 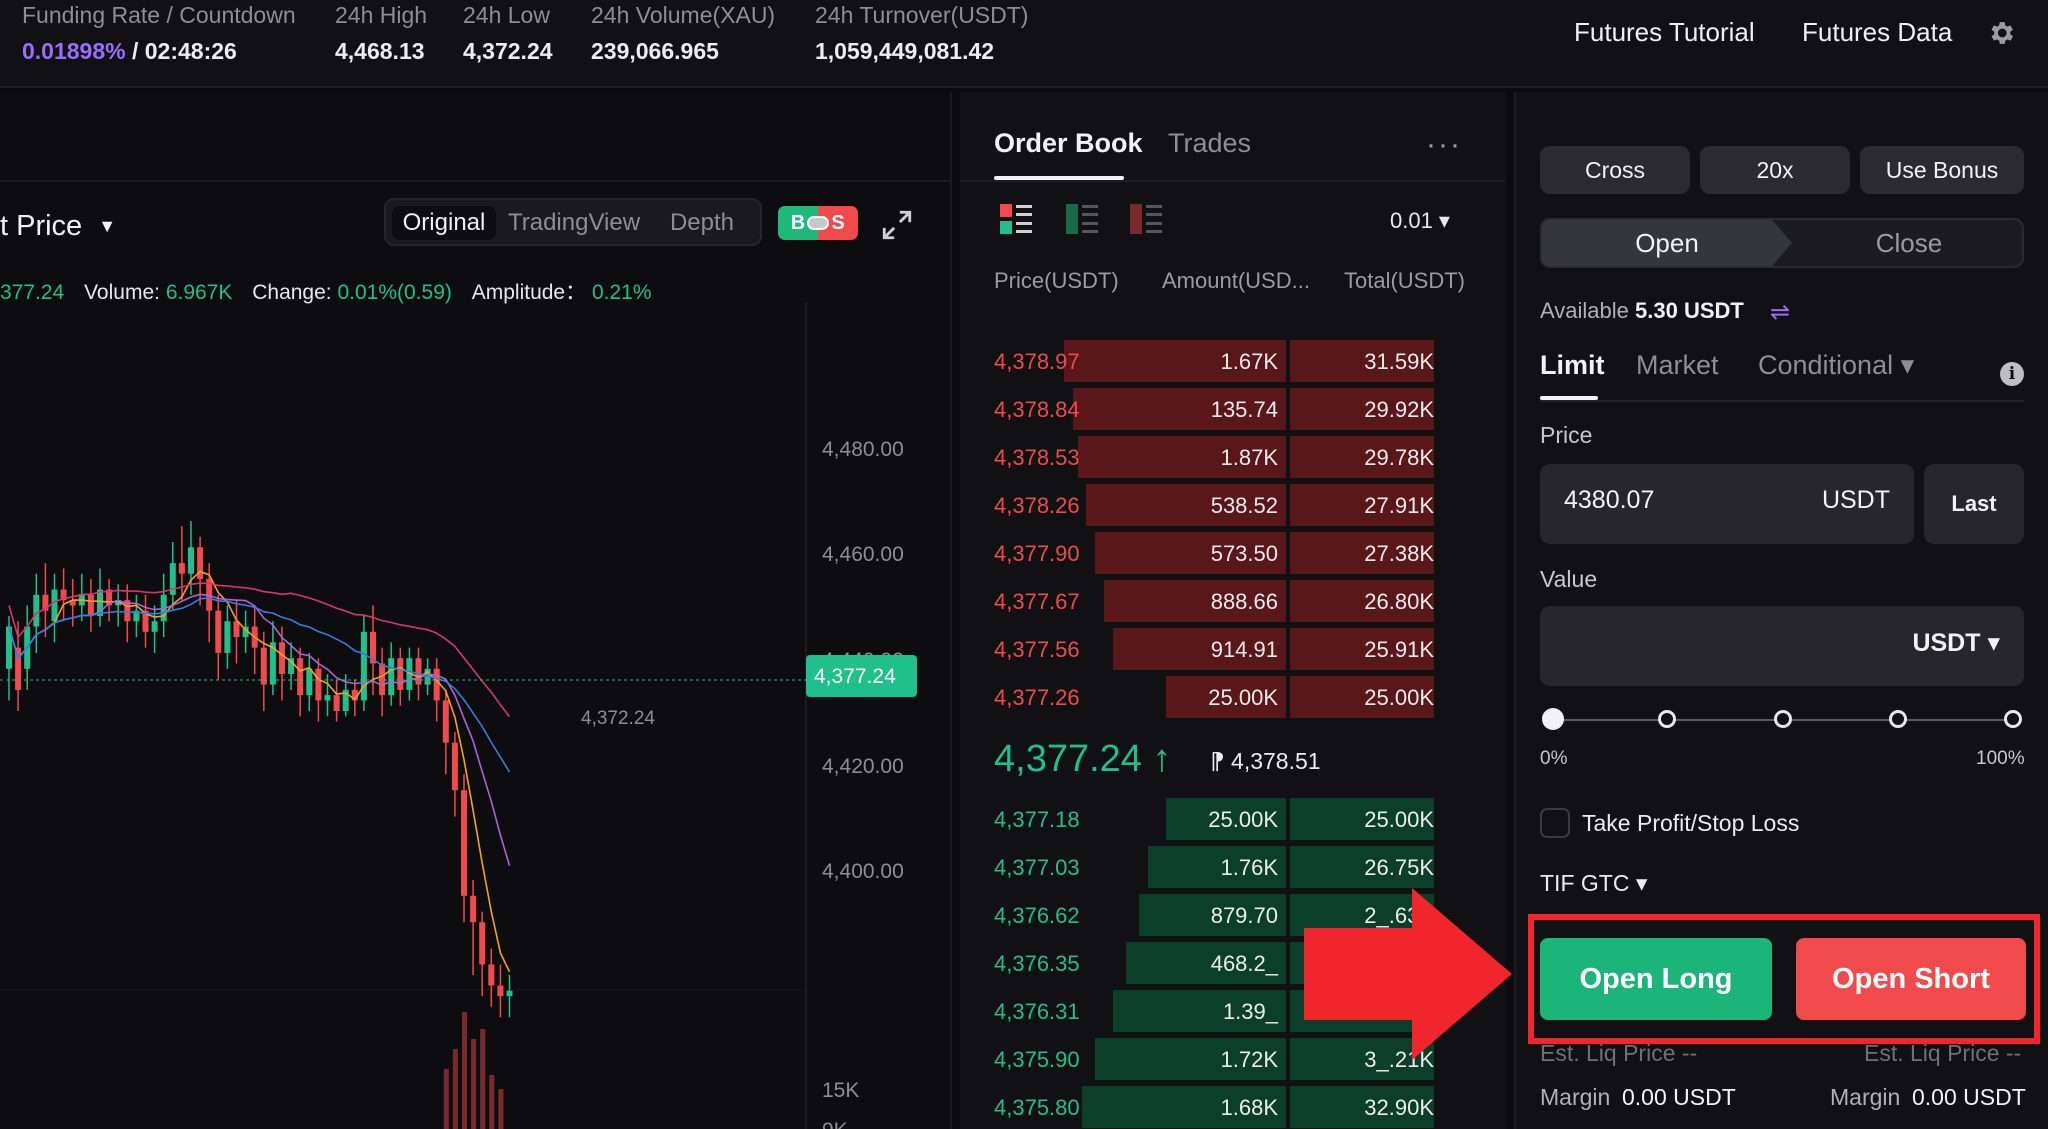 What do you see at coordinates (1664, 32) in the screenshot?
I see `futures-tutorial-link: Futures Tutorial` at bounding box center [1664, 32].